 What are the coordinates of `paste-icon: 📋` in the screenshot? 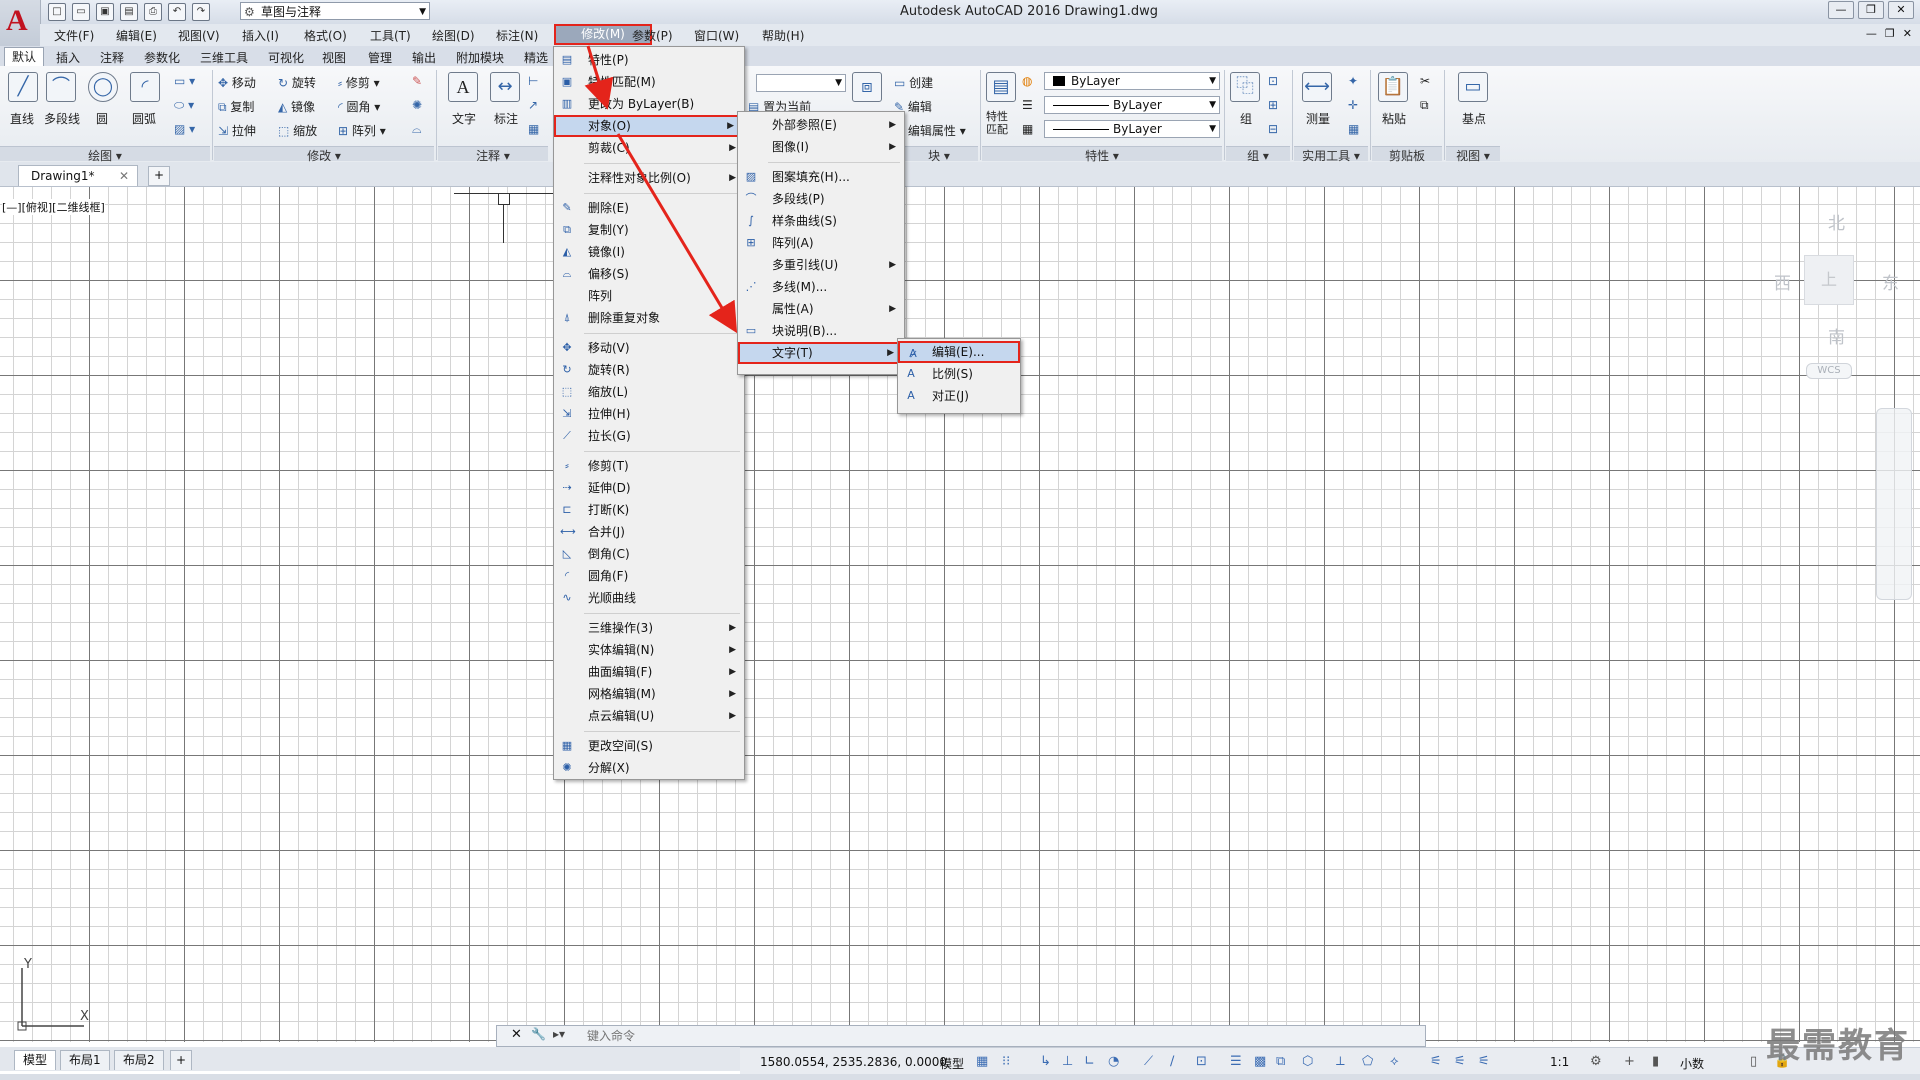 It's located at (1393, 87).